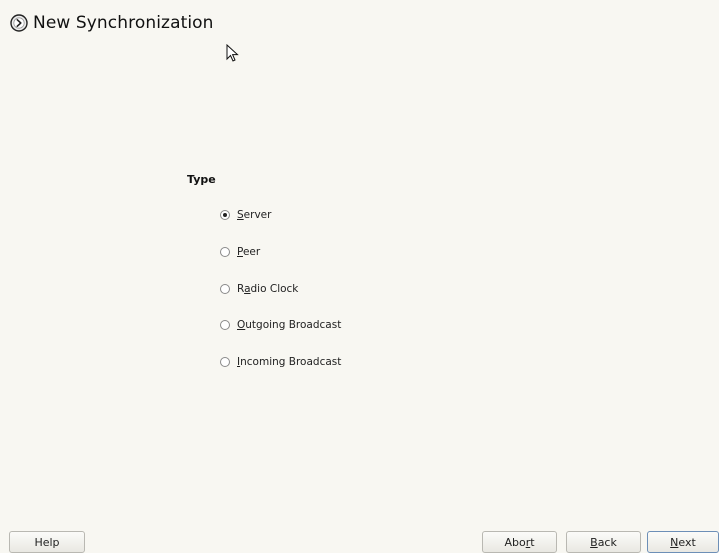 The height and width of the screenshot is (553, 719). What do you see at coordinates (603, 542) in the screenshot?
I see `back-button: Back` at bounding box center [603, 542].